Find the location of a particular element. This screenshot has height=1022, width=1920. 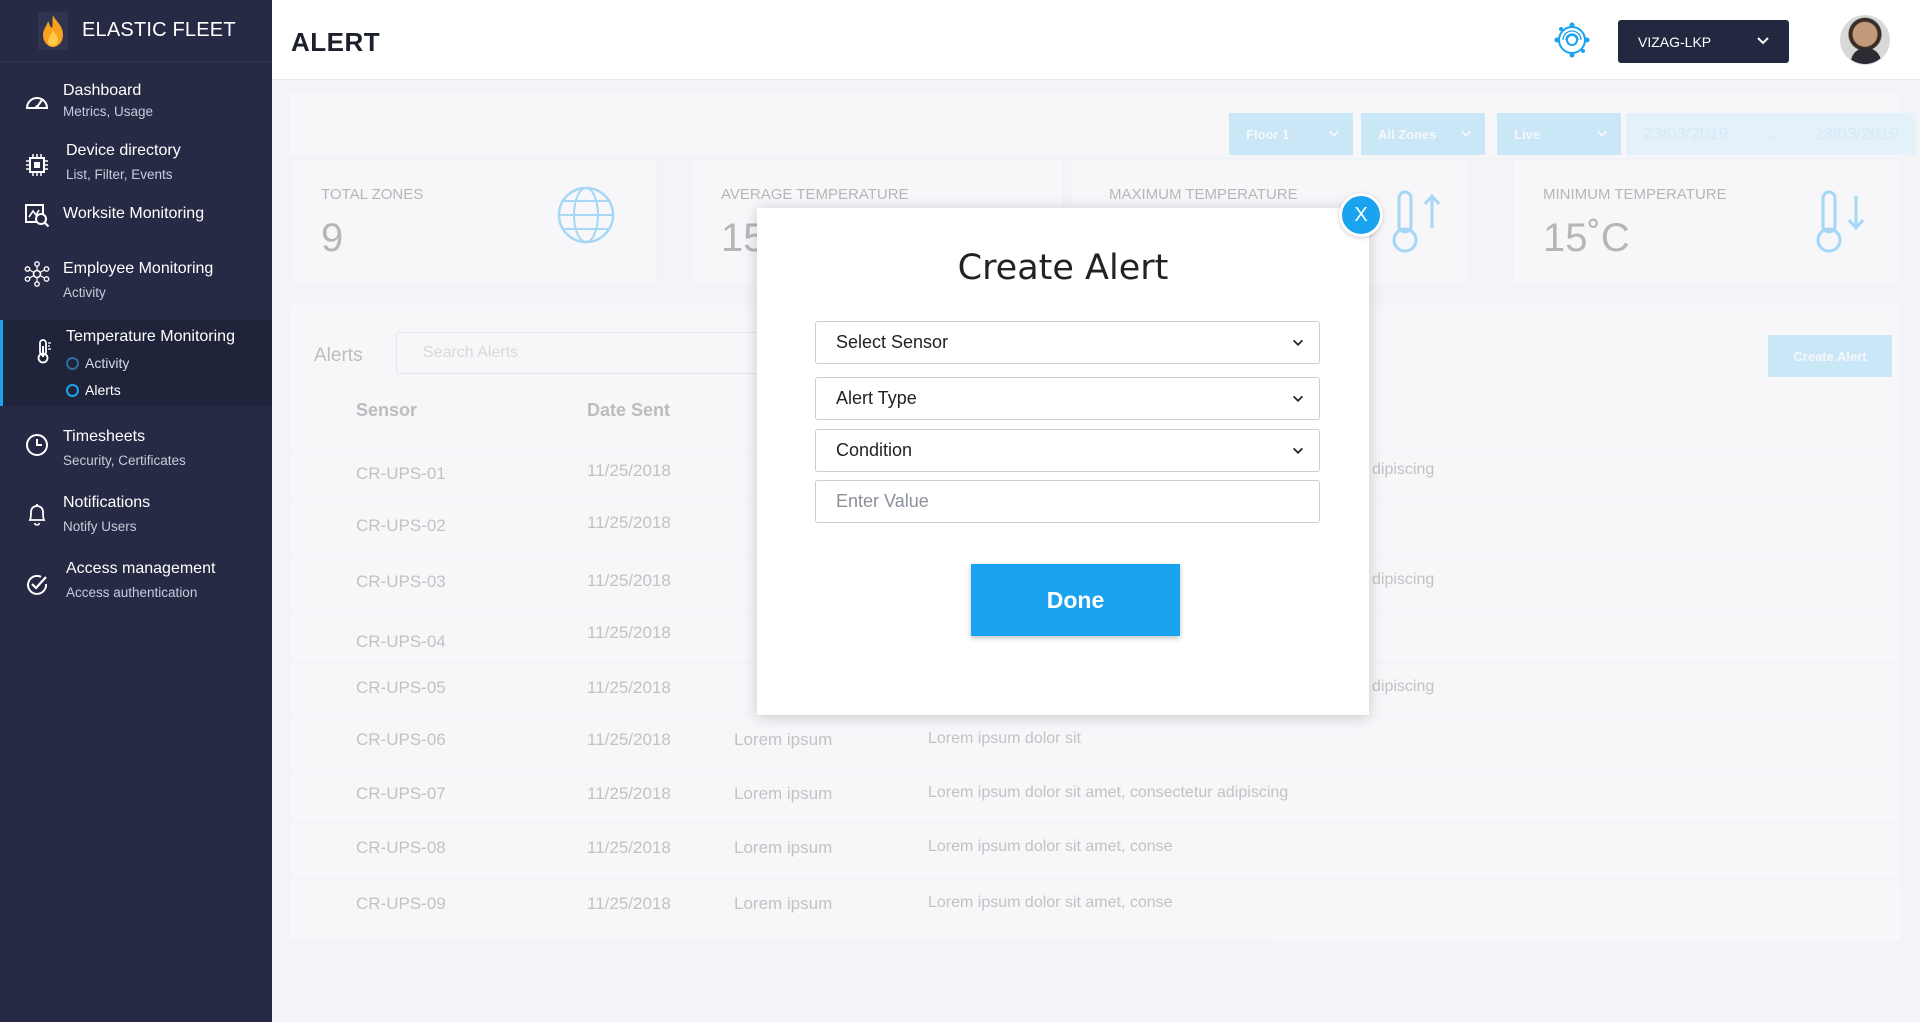

gauge-icon is located at coordinates (37, 103).